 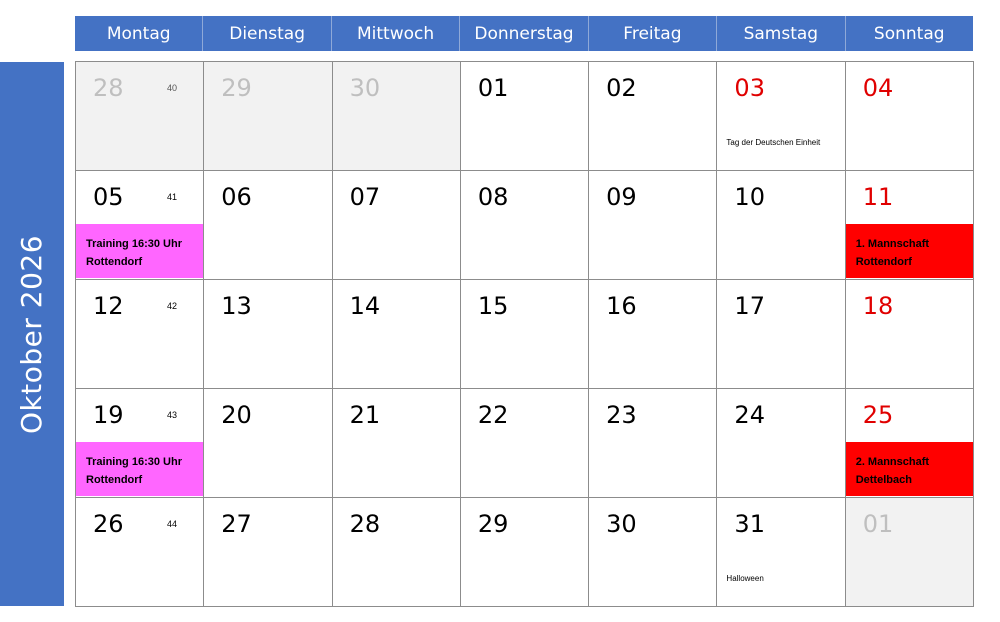 What do you see at coordinates (909, 251) in the screenshot?
I see `match-event: 1. Mannschaft Rottendorf` at bounding box center [909, 251].